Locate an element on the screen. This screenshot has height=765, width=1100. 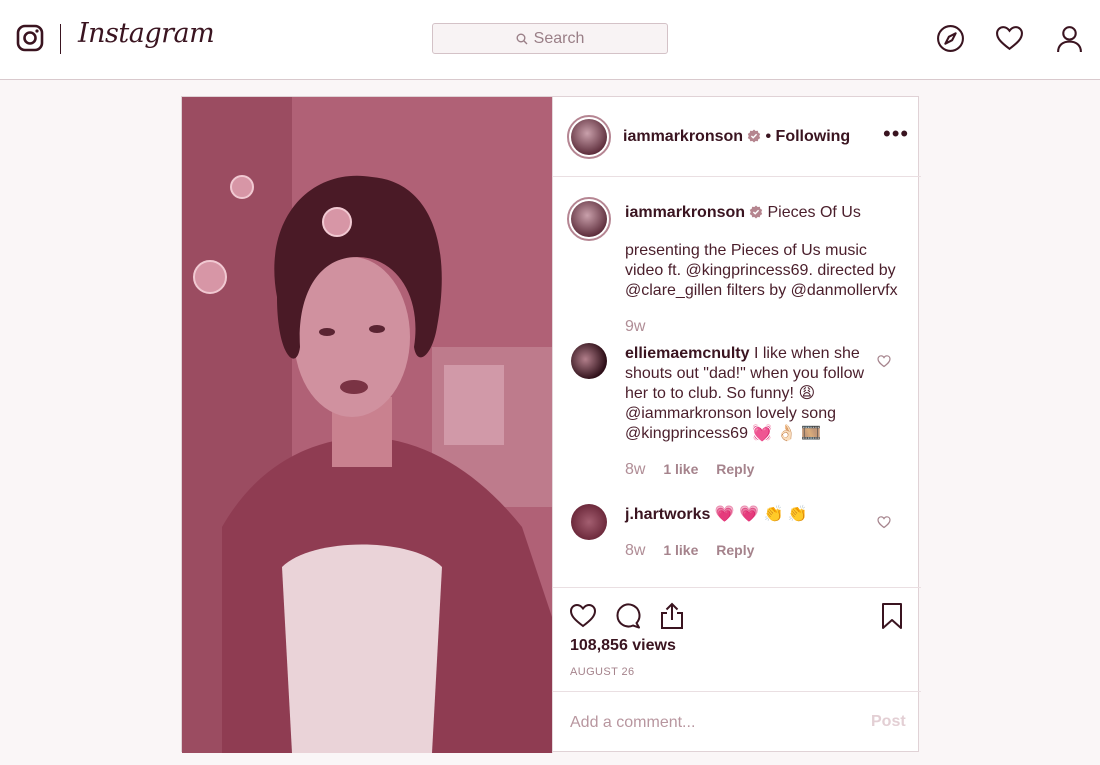
bookmark-icon is located at coordinates (892, 616).